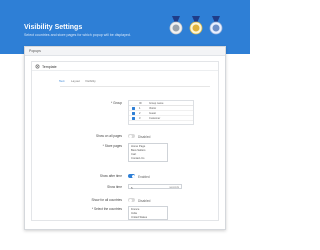 The height and width of the screenshot is (250, 320). I want to click on show-all-countries-toggle, so click(131, 200).